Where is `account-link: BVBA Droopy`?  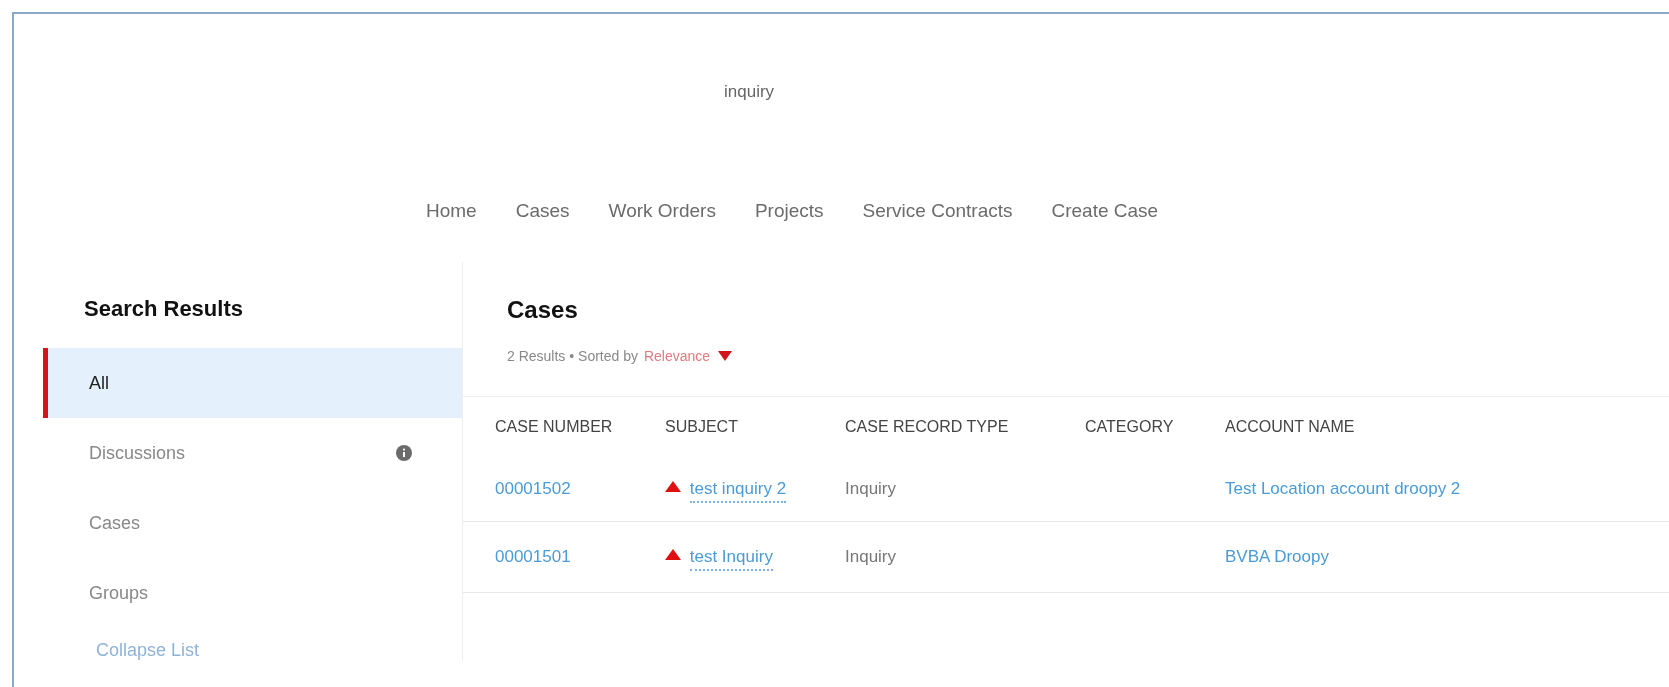
account-link: BVBA Droopy is located at coordinates (1277, 556).